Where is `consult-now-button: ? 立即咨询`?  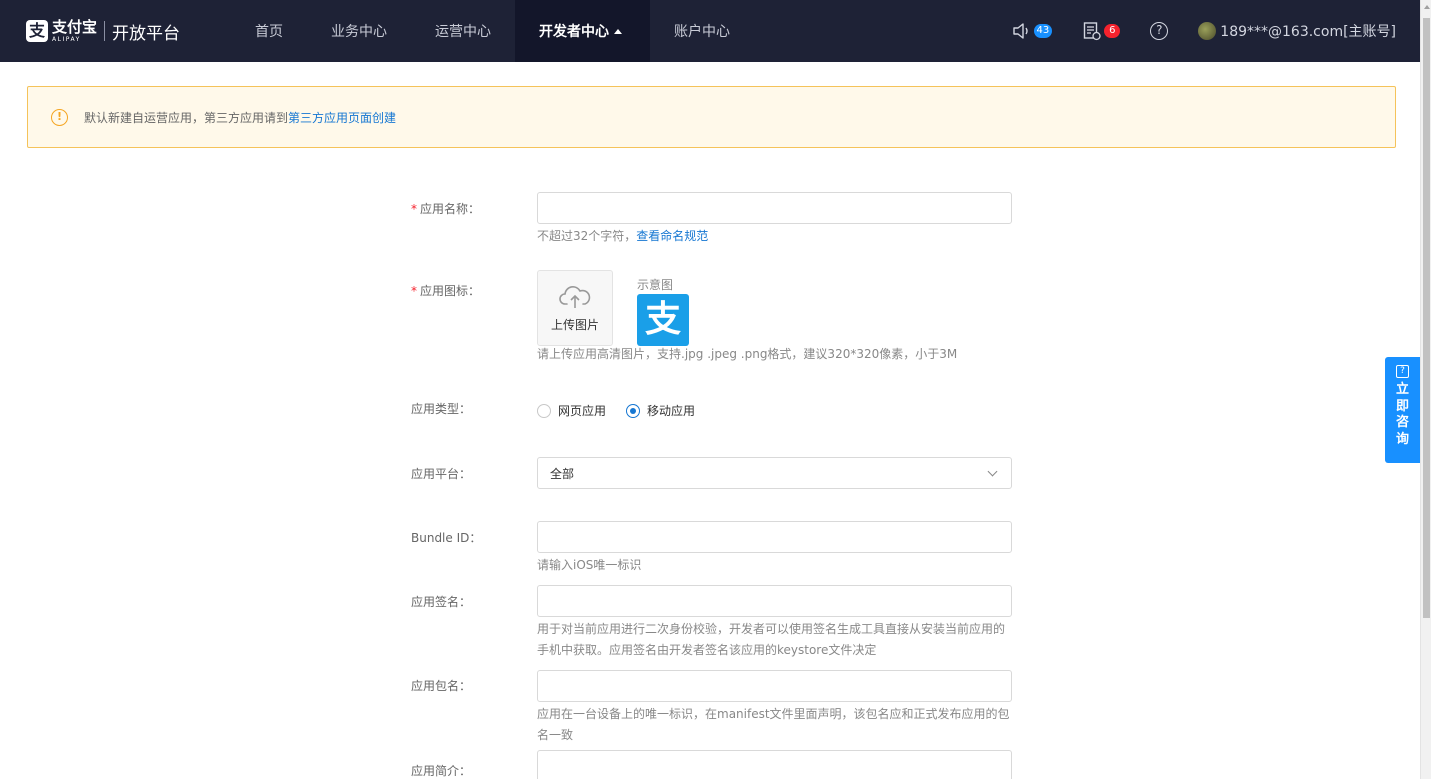
consult-now-button: ? 立即咨询 is located at coordinates (1402, 410).